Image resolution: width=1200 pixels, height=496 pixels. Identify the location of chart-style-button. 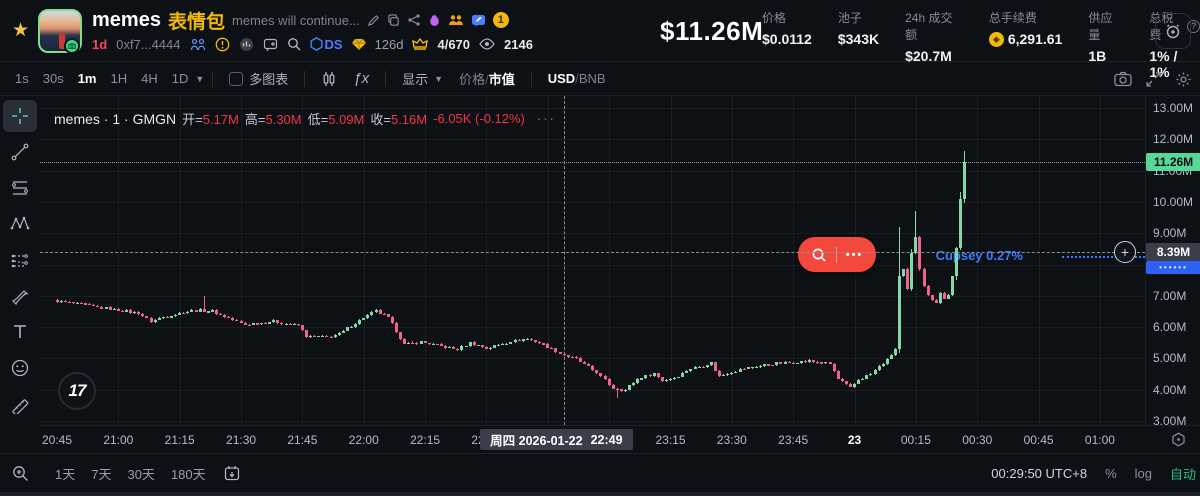
(329, 79).